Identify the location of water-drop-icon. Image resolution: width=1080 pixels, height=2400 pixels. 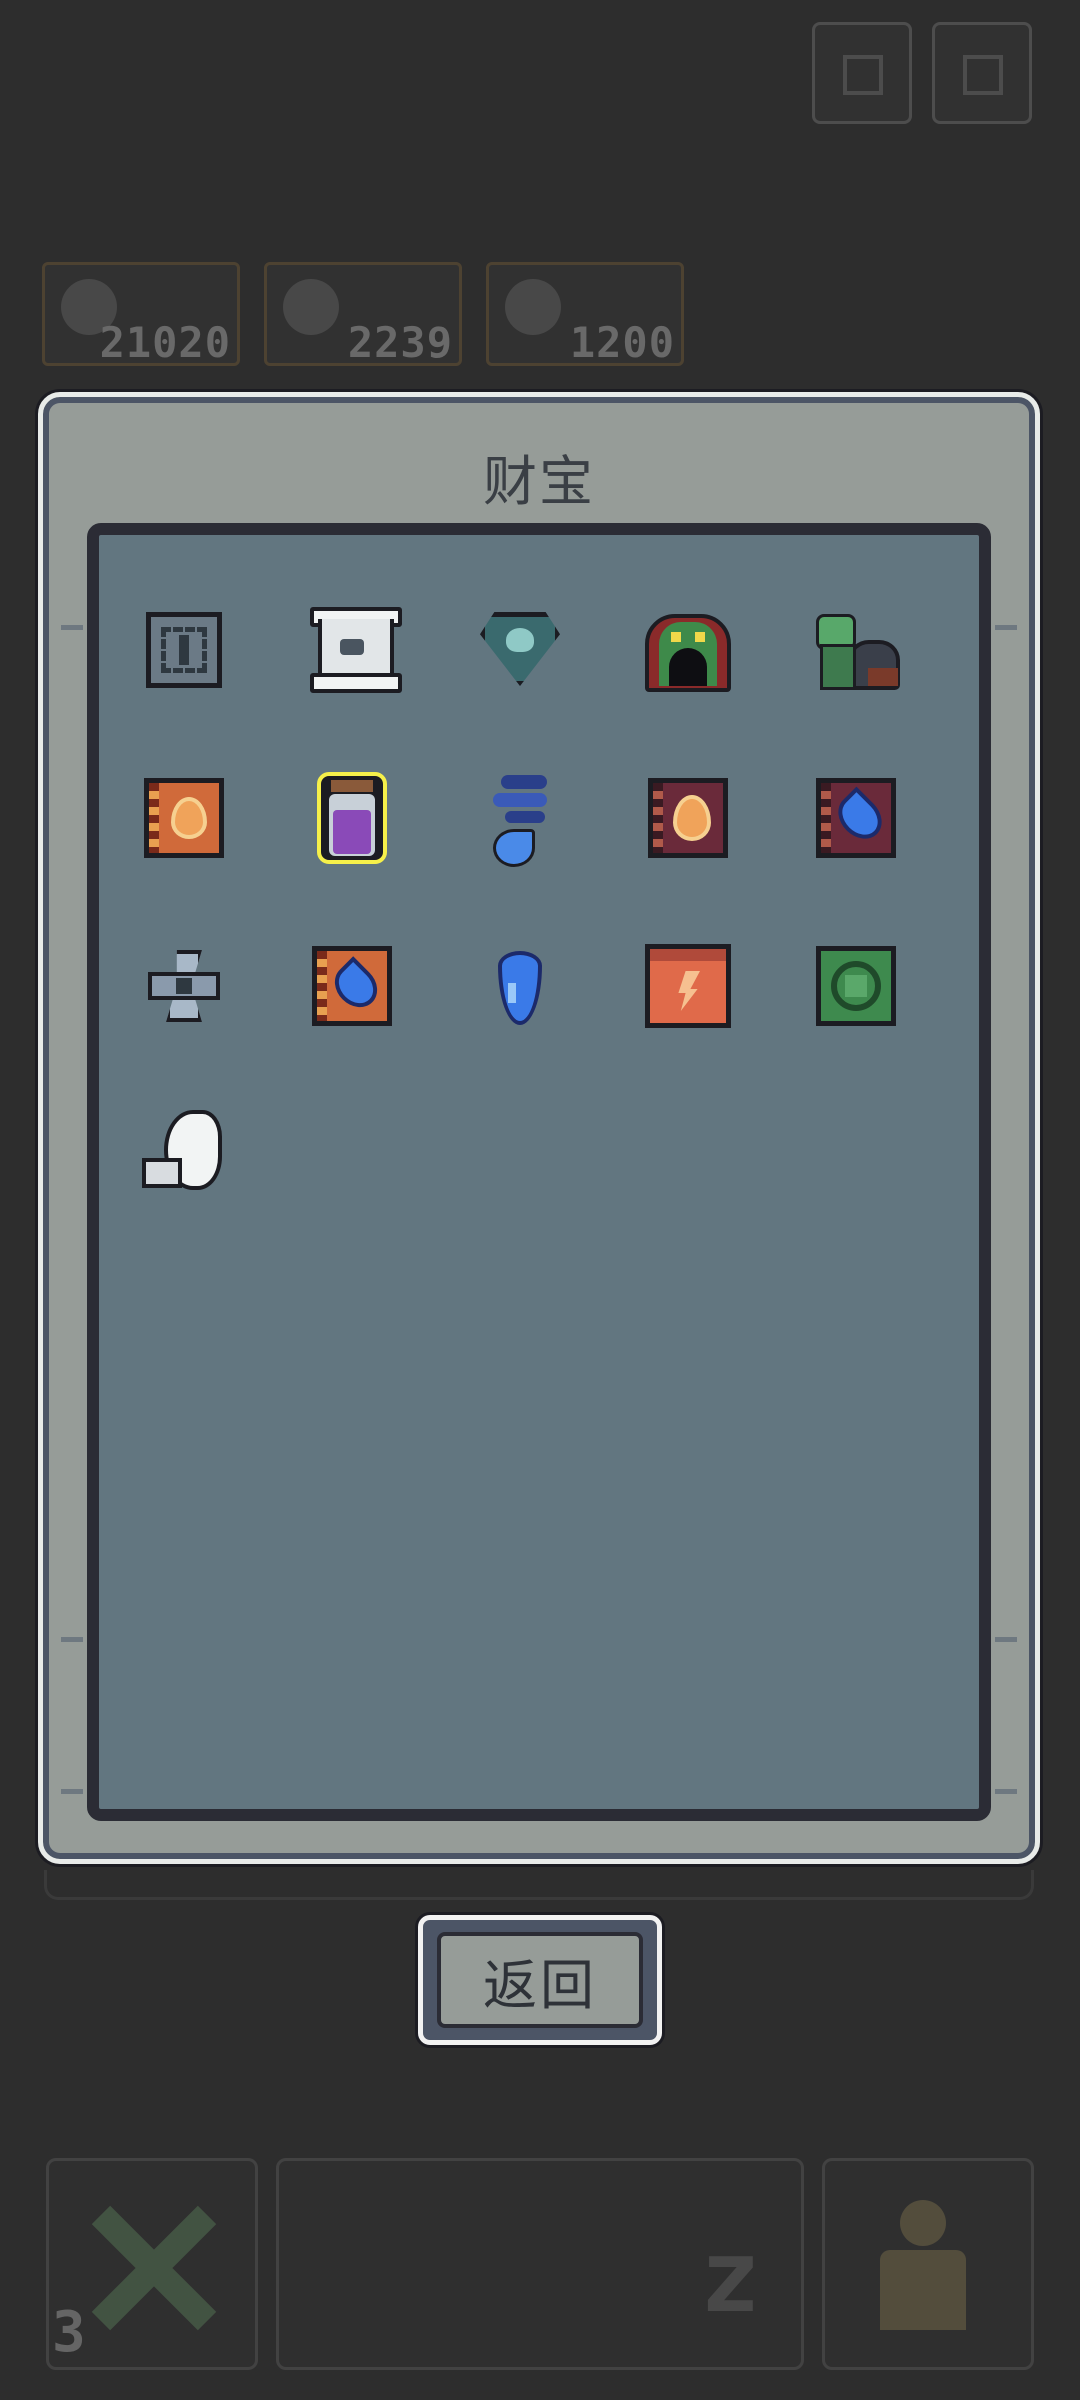
(520, 986).